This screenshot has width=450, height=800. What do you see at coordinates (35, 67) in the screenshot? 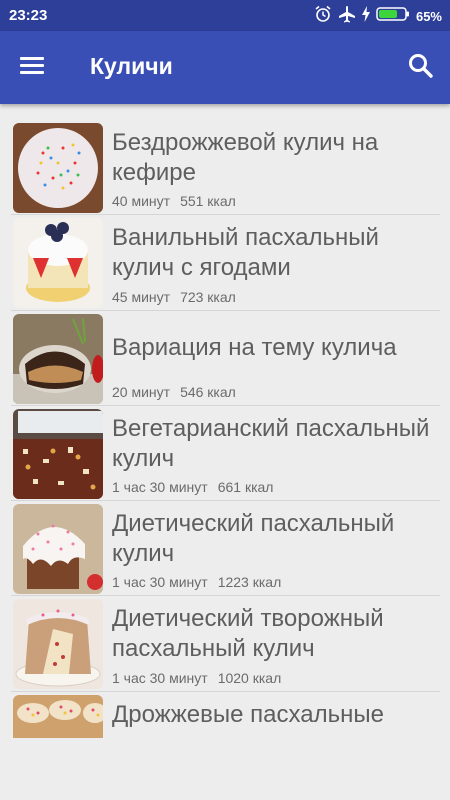
I see `menu-button` at bounding box center [35, 67].